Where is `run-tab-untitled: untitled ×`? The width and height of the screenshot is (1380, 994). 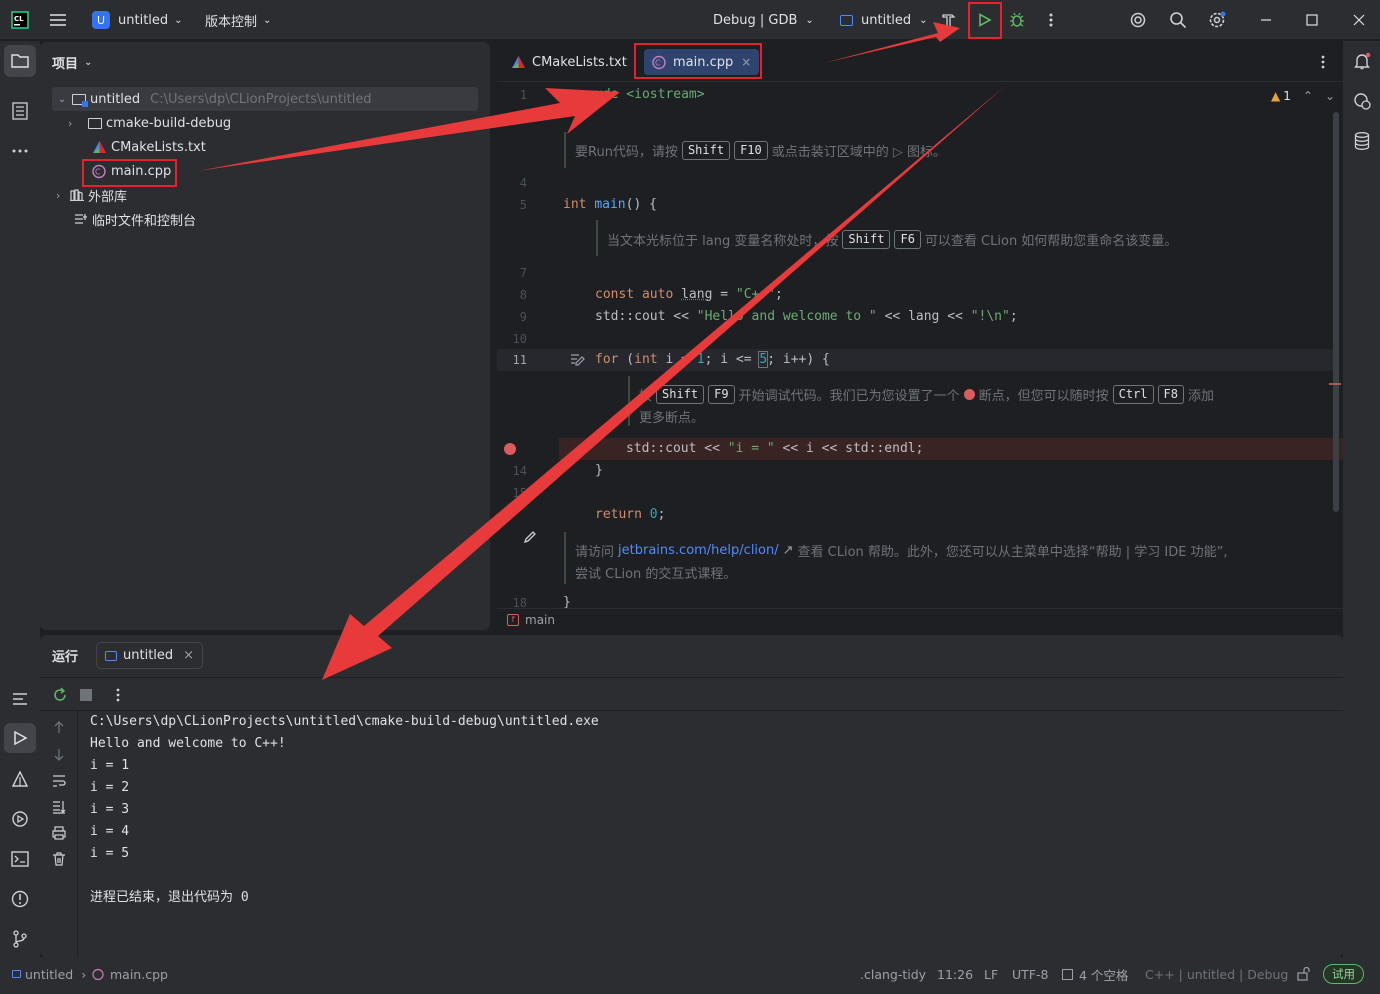
run-tab-untitled: untitled × is located at coordinates (150, 655).